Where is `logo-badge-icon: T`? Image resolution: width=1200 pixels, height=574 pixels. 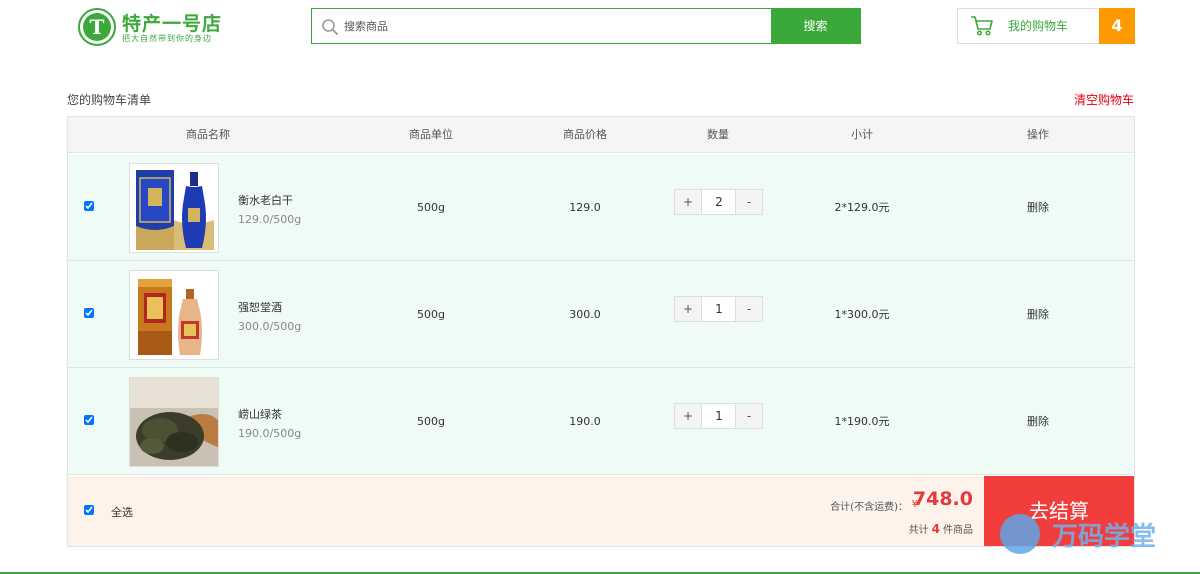
logo-badge-icon: T is located at coordinates (97, 27).